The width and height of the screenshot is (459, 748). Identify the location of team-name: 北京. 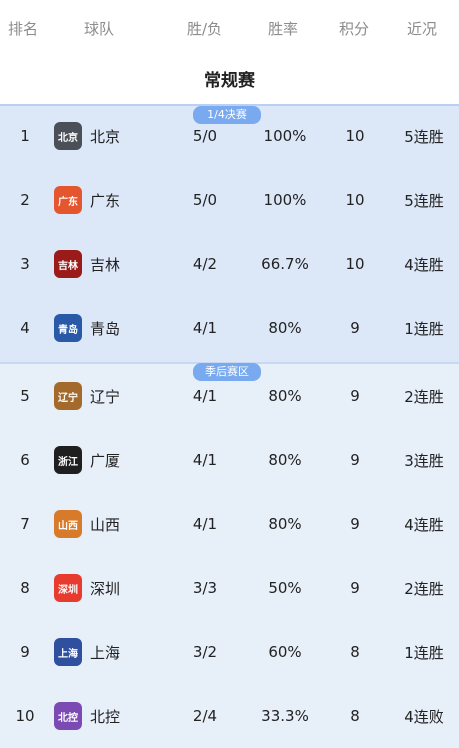
(105, 136).